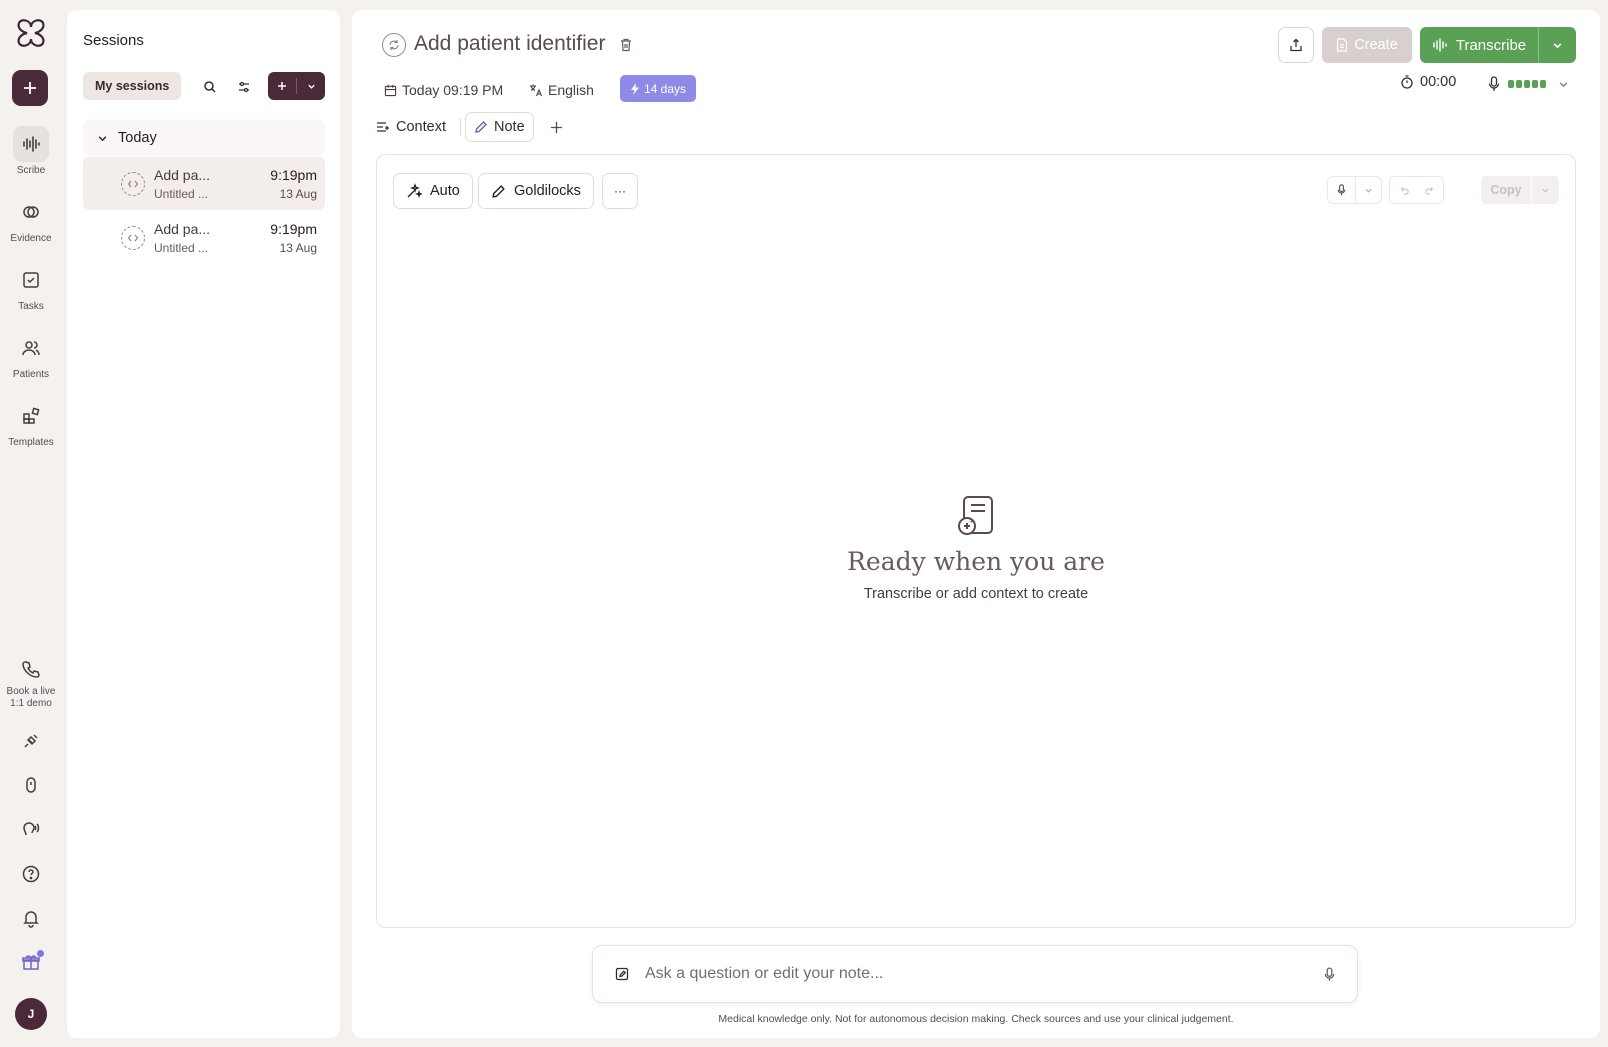  I want to click on rail-item-patients: Patients, so click(31, 355).